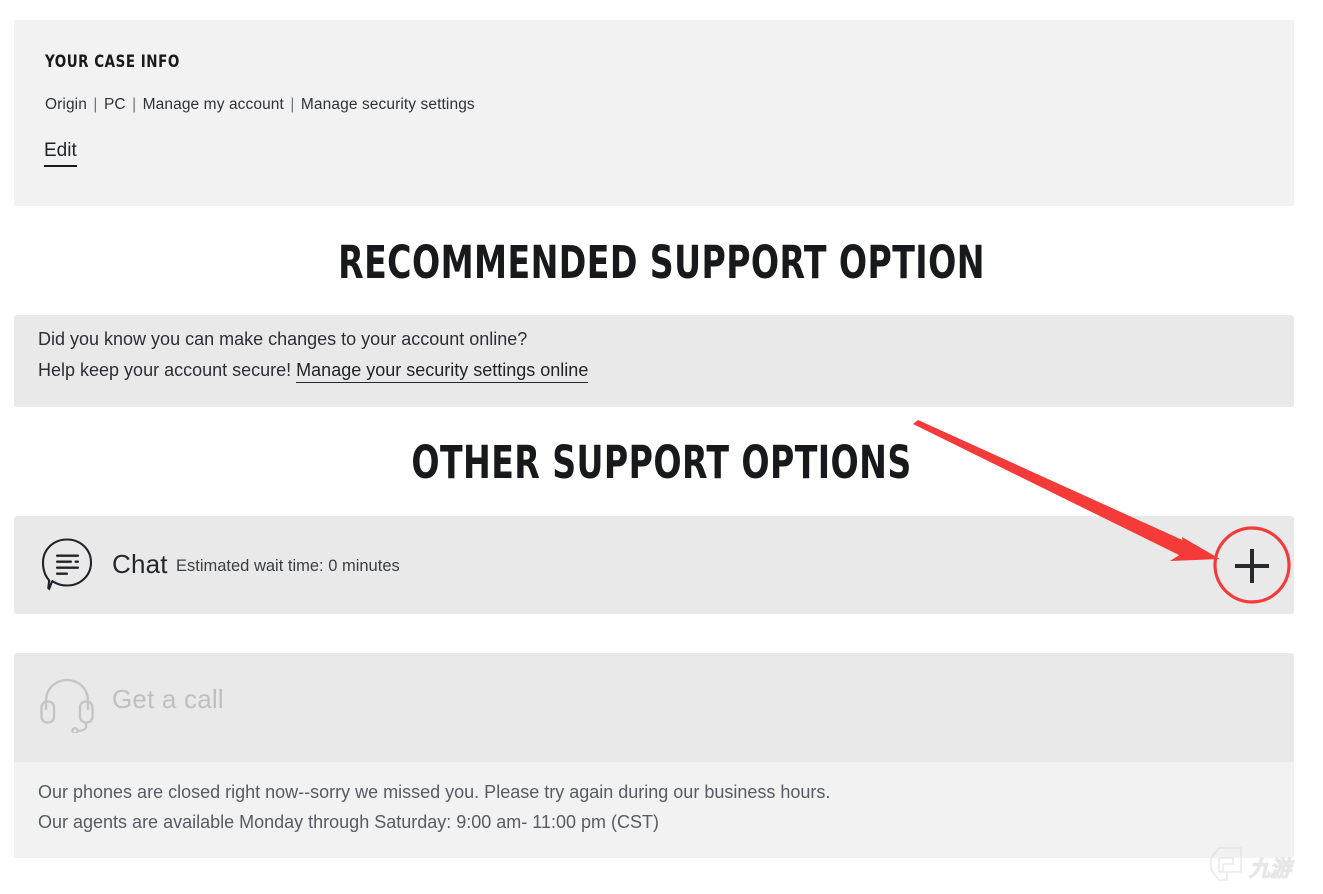 This screenshot has width=1323, height=894. Describe the element at coordinates (67, 565) in the screenshot. I see `chat-bubble-icon` at that location.